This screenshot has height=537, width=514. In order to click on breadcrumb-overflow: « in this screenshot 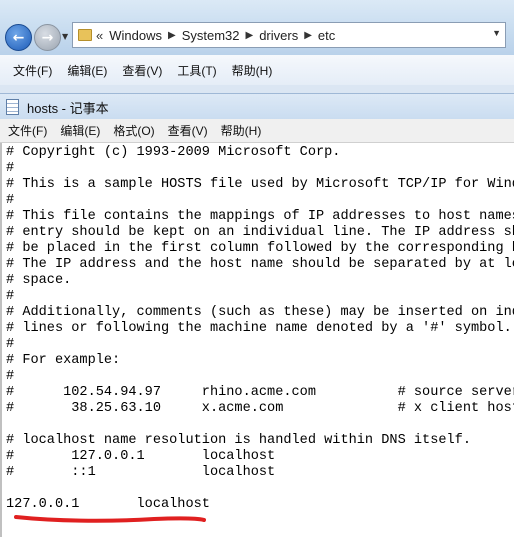, I will do `click(99, 35)`.